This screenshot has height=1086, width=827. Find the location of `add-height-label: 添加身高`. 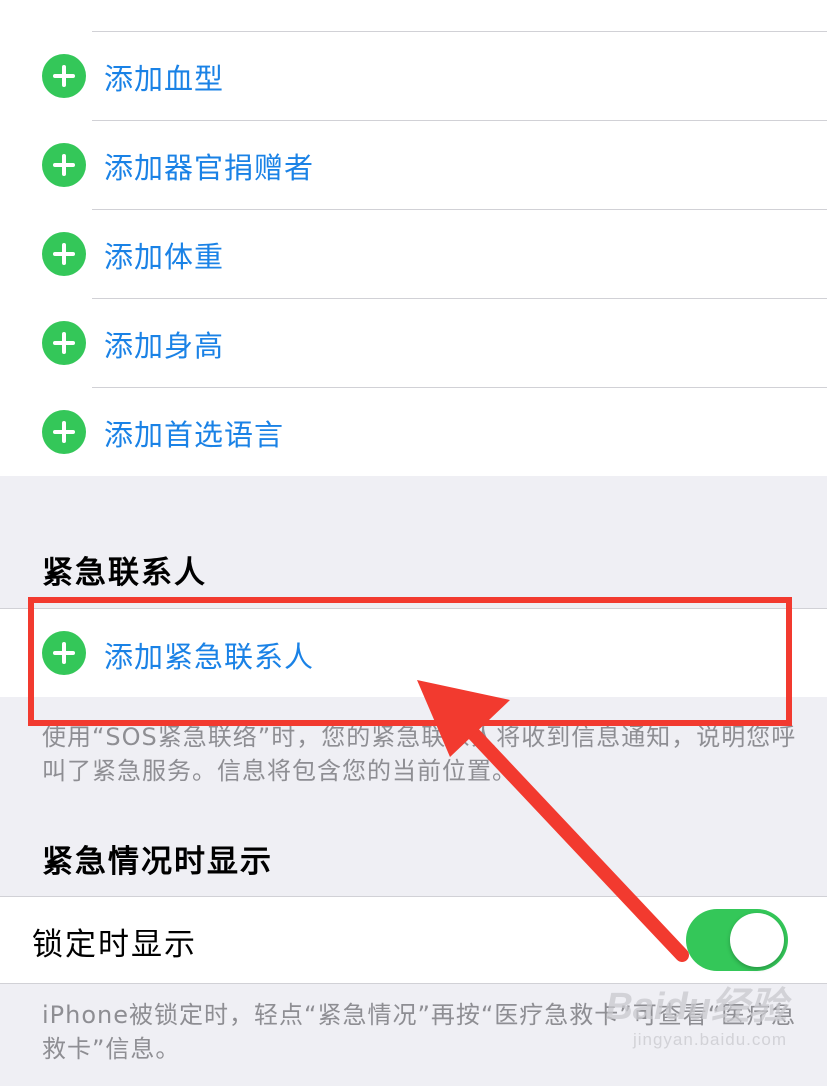

add-height-label: 添加身高 is located at coordinates (164, 346).